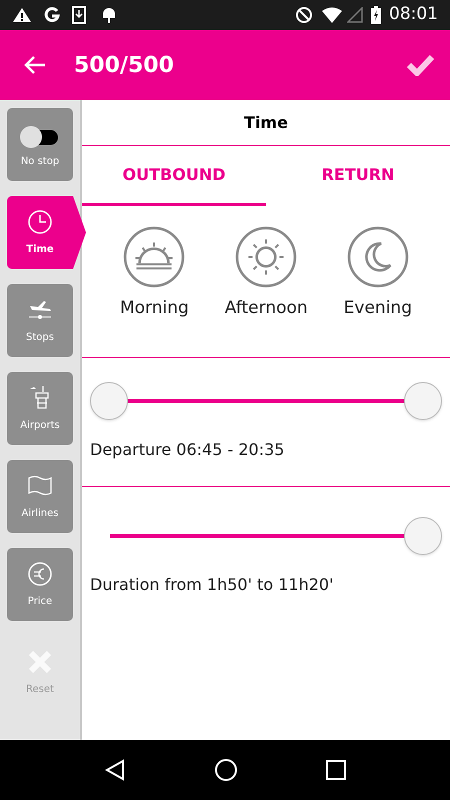 The image size is (450, 800). What do you see at coordinates (79, 15) in the screenshot?
I see `download-icon` at bounding box center [79, 15].